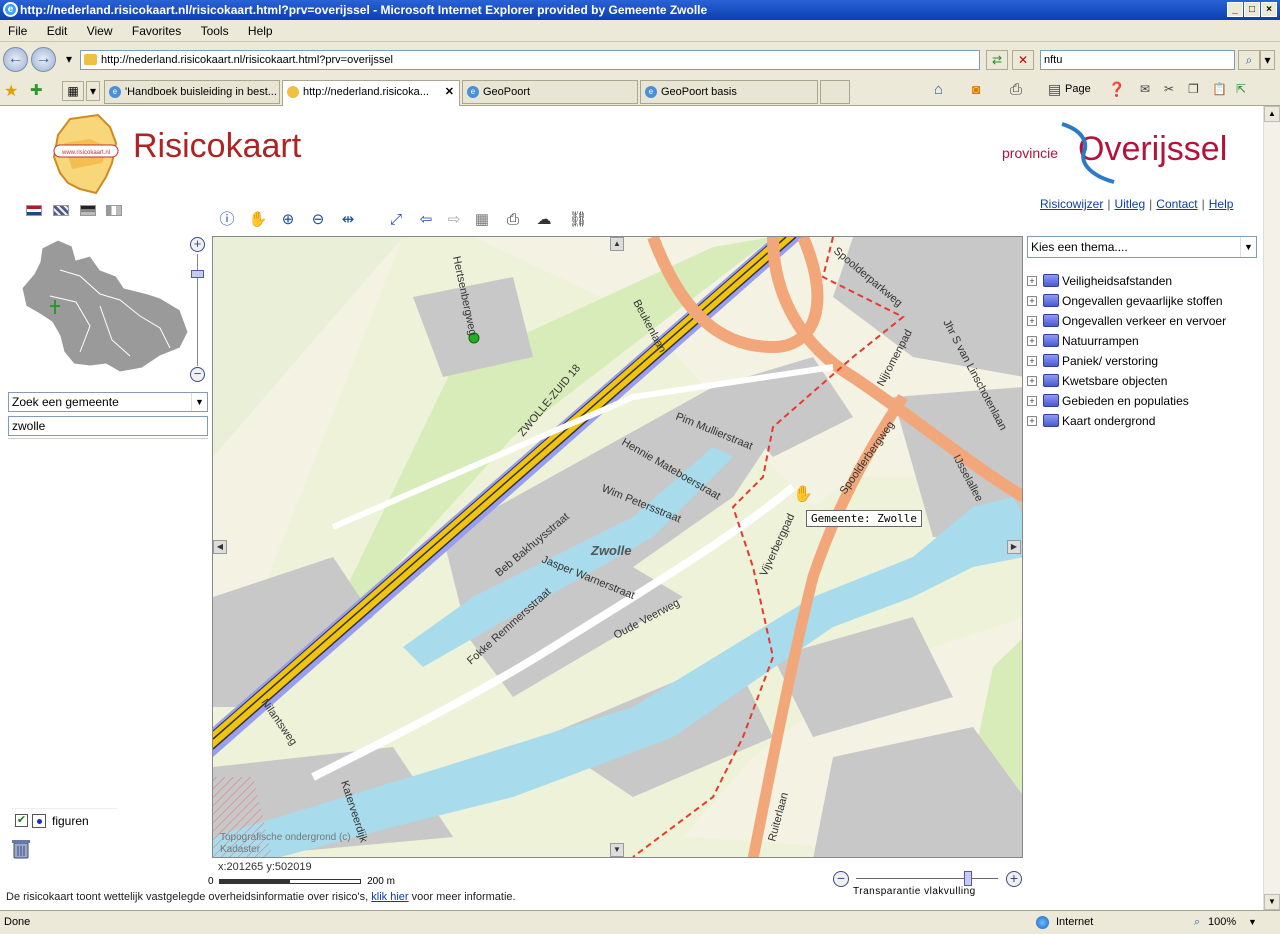  What do you see at coordinates (93, 91) in the screenshot?
I see `tab-list-dropdown: ▾` at bounding box center [93, 91].